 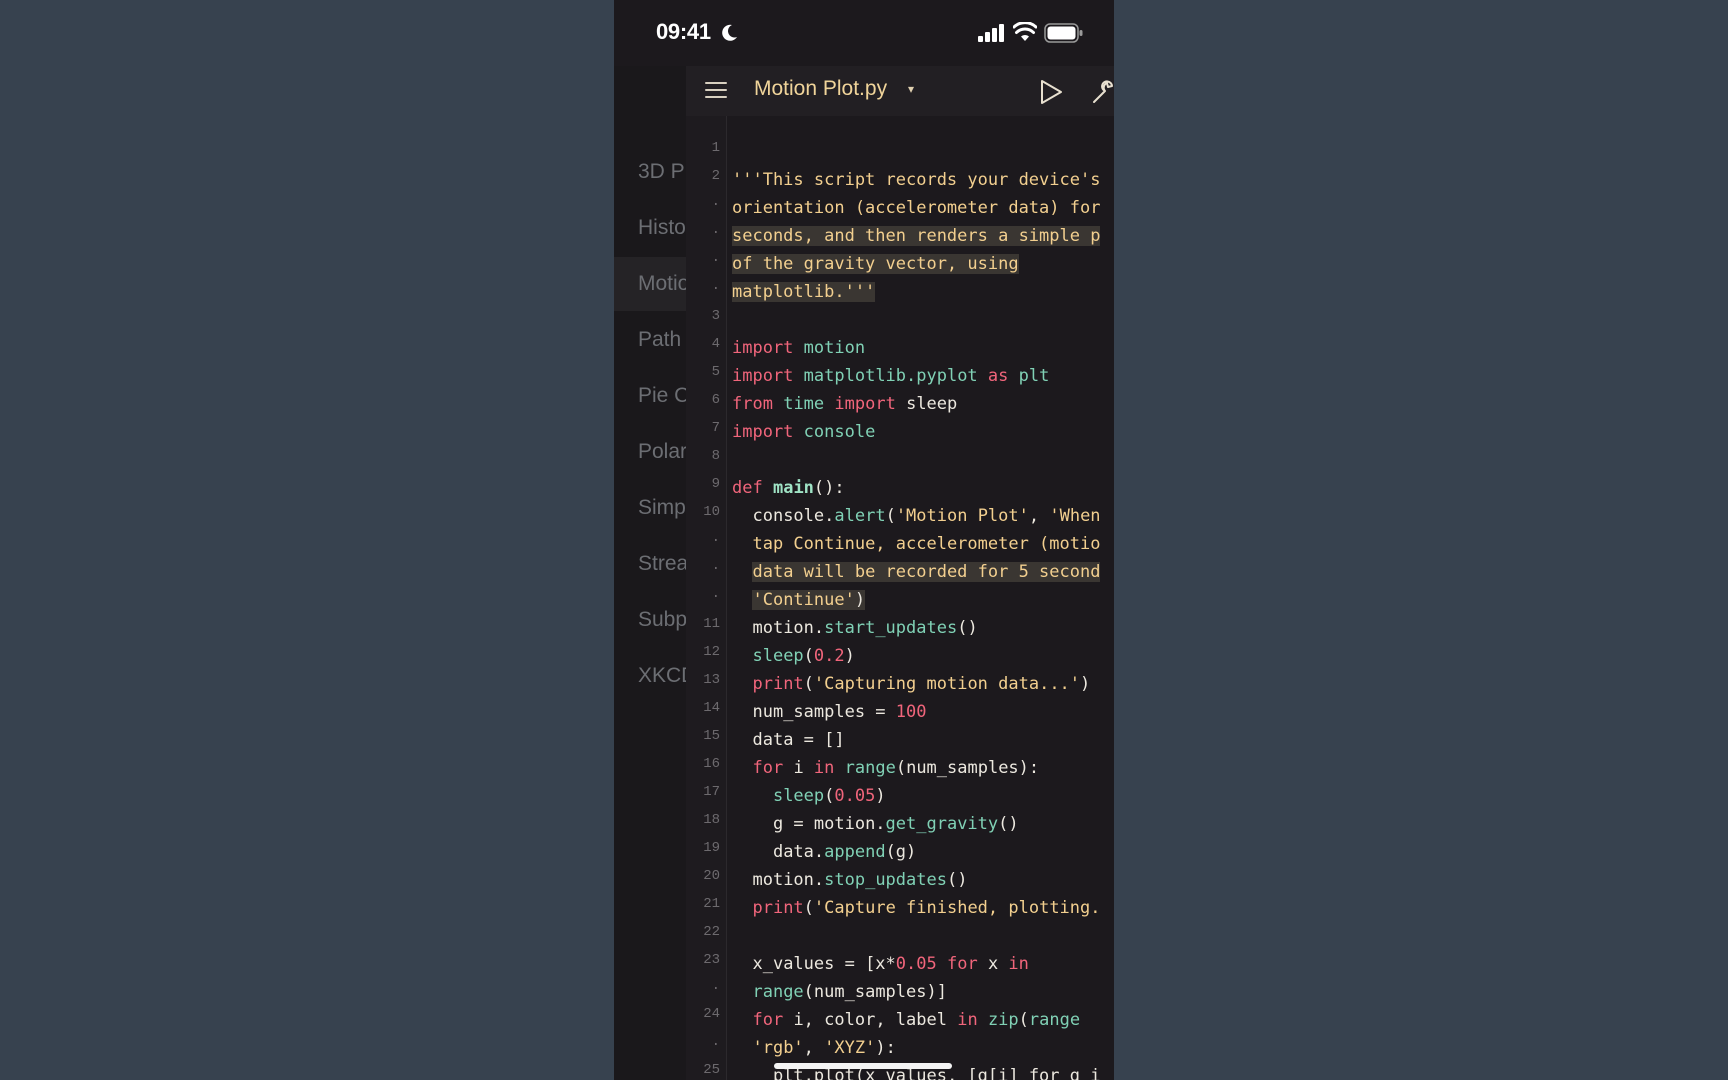 What do you see at coordinates (891, 376) in the screenshot?
I see `code-line: import matplotlib.pyplot as plt` at bounding box center [891, 376].